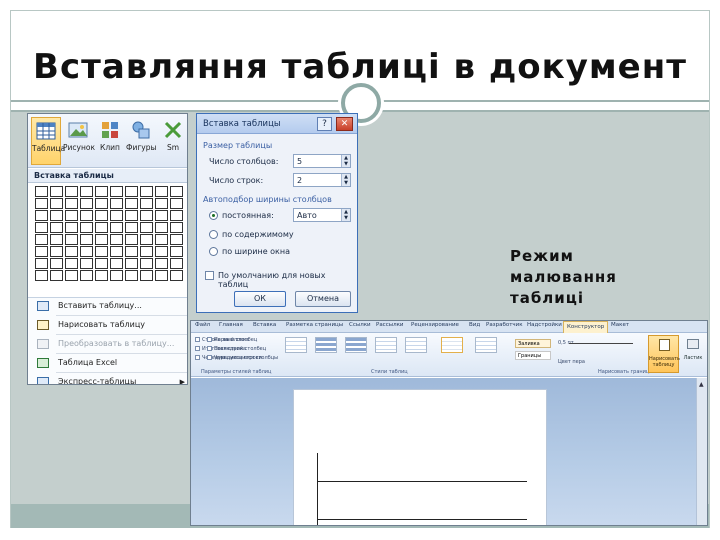  I want to click on close-button: ✕, so click(344, 124).